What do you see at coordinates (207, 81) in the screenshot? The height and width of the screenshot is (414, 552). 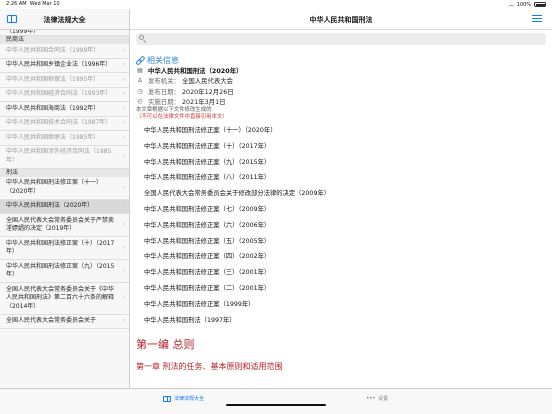 I see `issuer-value: 全国人民代表大会` at bounding box center [207, 81].